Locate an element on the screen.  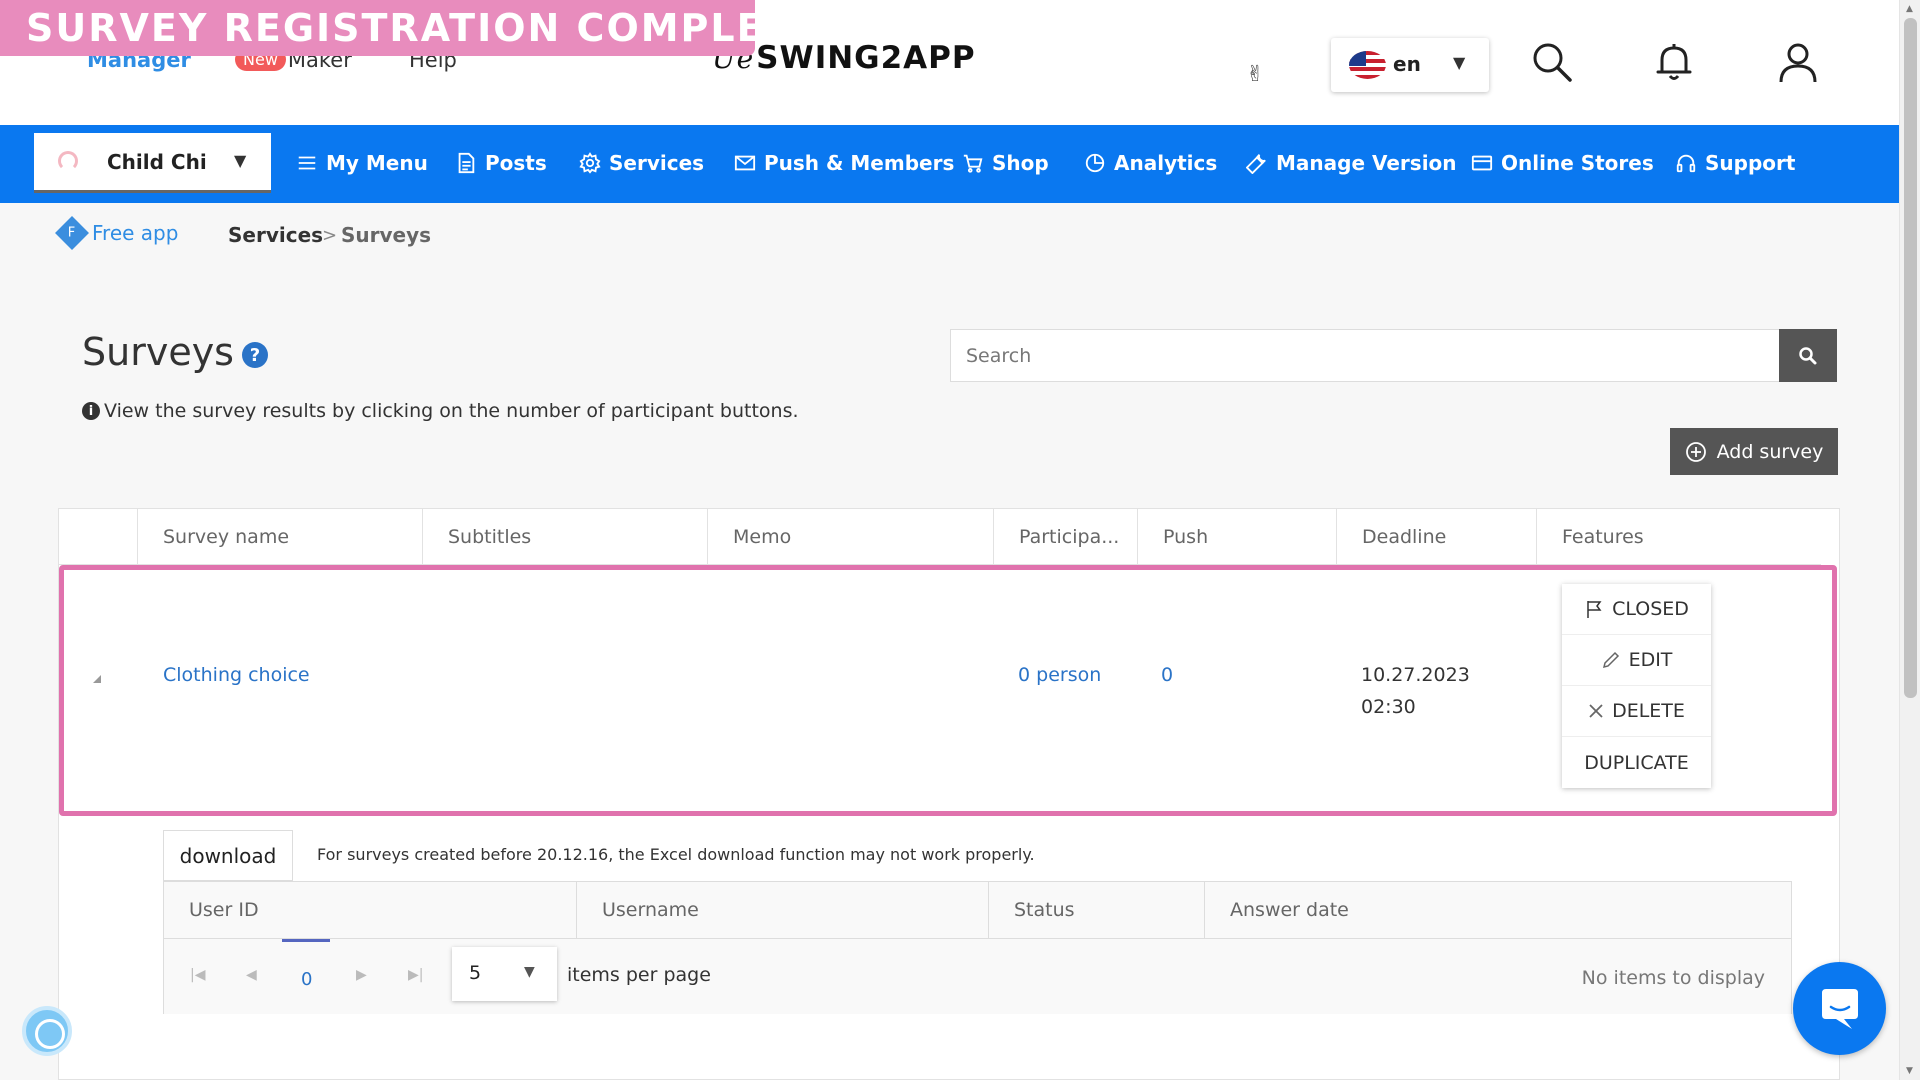
add-survey-button: Add survey is located at coordinates (1754, 451).